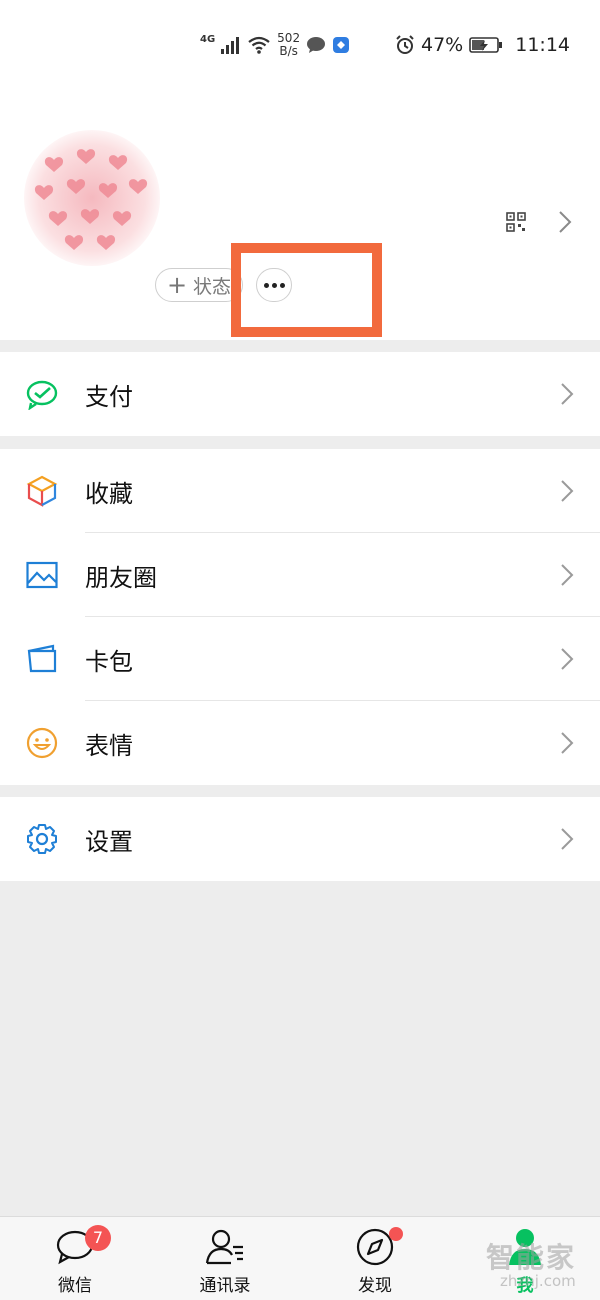 This screenshot has height=1300, width=600. I want to click on status-button-label: 状态, so click(212, 286).